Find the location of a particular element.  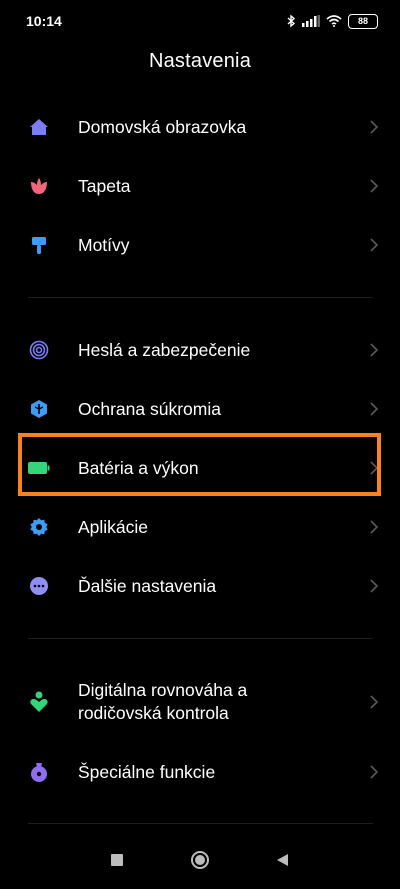

settings-item-label: Tapeta is located at coordinates (104, 185).